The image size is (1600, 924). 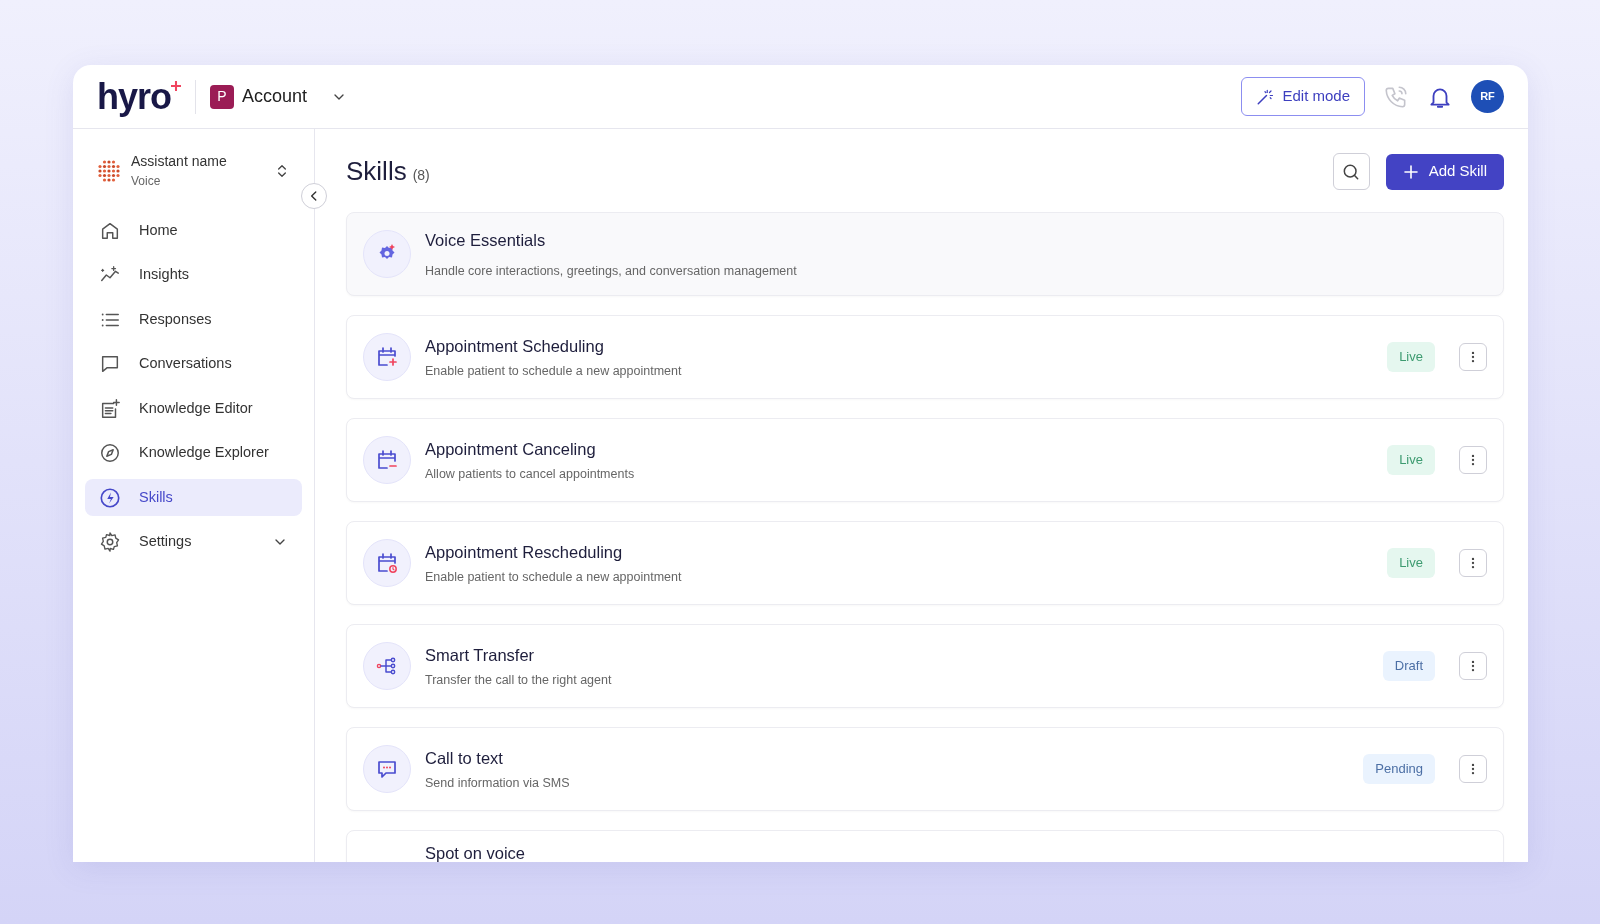 I want to click on sidebar-item: Insights, so click(x=193, y=275).